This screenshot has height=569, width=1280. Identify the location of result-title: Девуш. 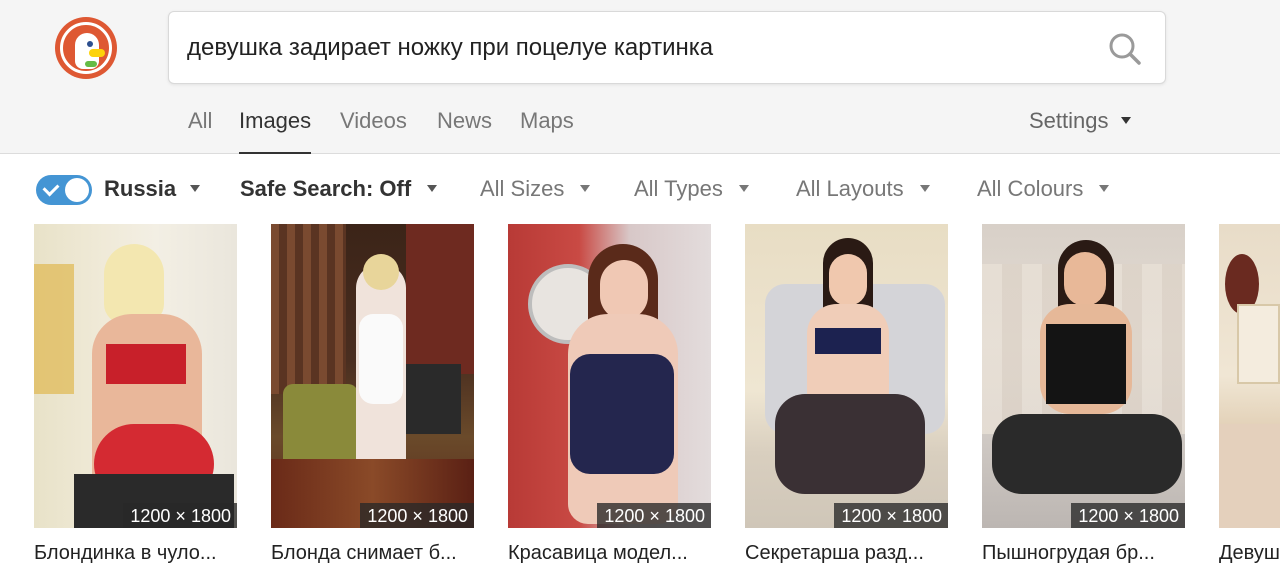
(1249, 553).